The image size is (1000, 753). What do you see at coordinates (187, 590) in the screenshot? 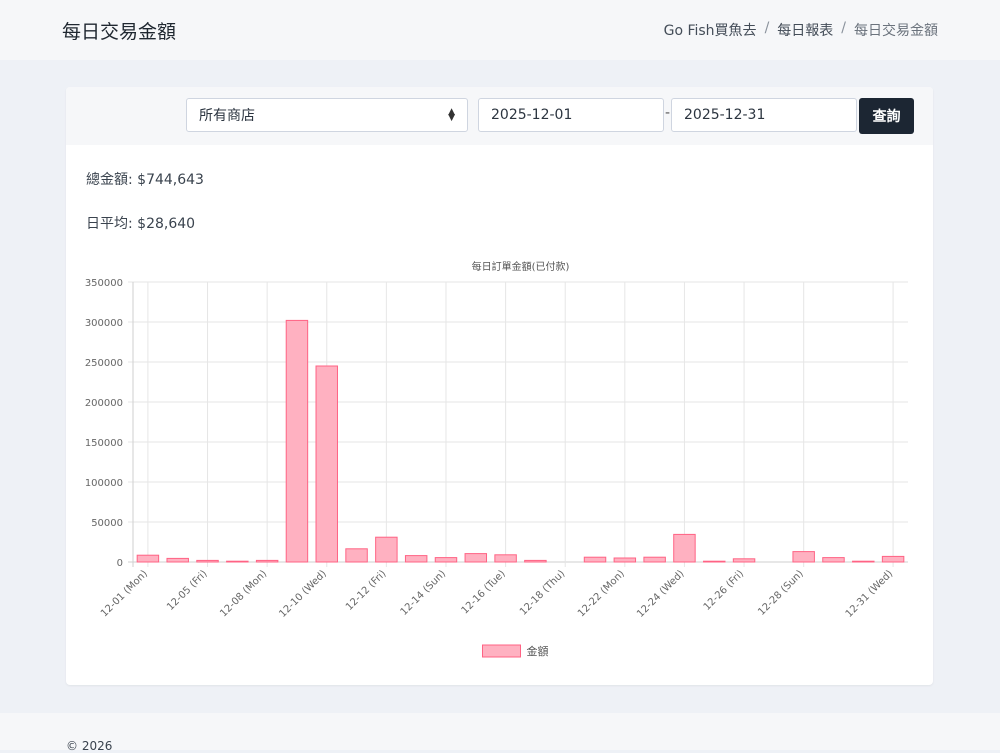
I see `x-tick-label: 12-05 (Fri)` at bounding box center [187, 590].